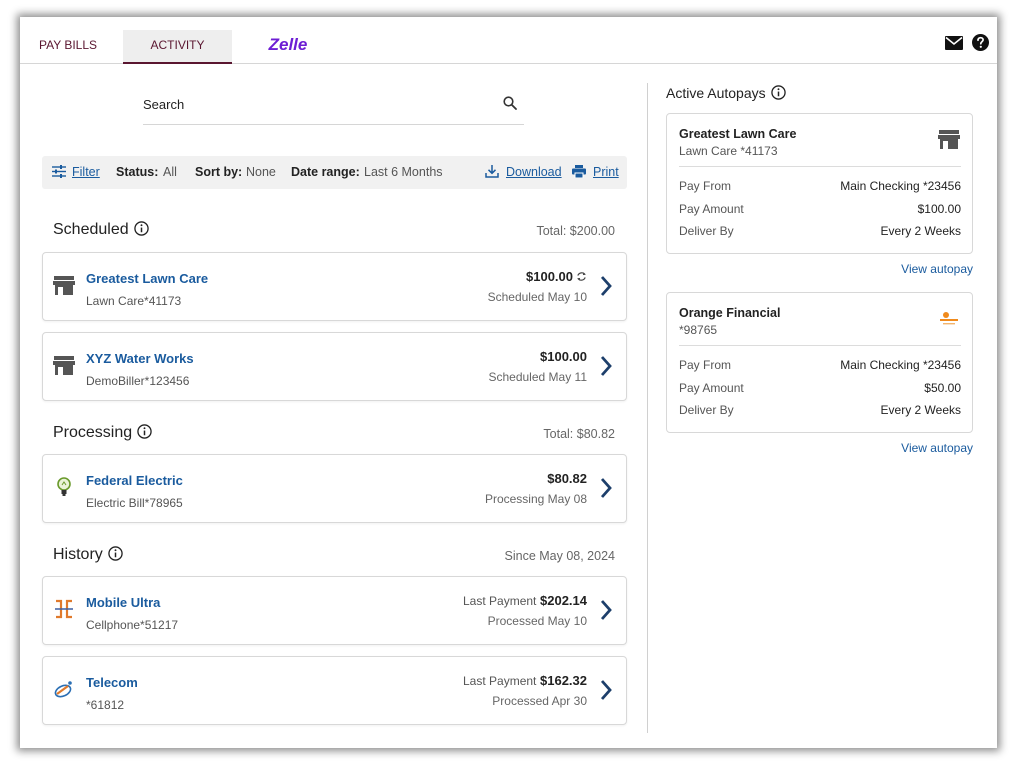 This screenshot has height=766, width=1017. Describe the element at coordinates (537, 297) in the screenshot. I see `payment-date: Scheduled May 10` at that location.